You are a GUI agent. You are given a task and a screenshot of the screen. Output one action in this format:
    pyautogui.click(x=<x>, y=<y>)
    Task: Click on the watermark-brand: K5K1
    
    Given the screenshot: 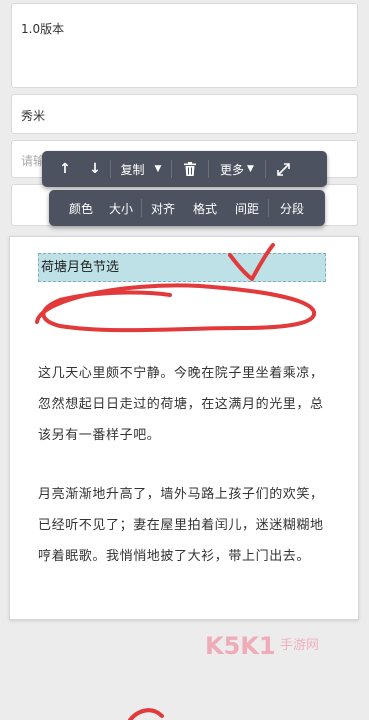 What is the action you would take?
    pyautogui.click(x=240, y=646)
    